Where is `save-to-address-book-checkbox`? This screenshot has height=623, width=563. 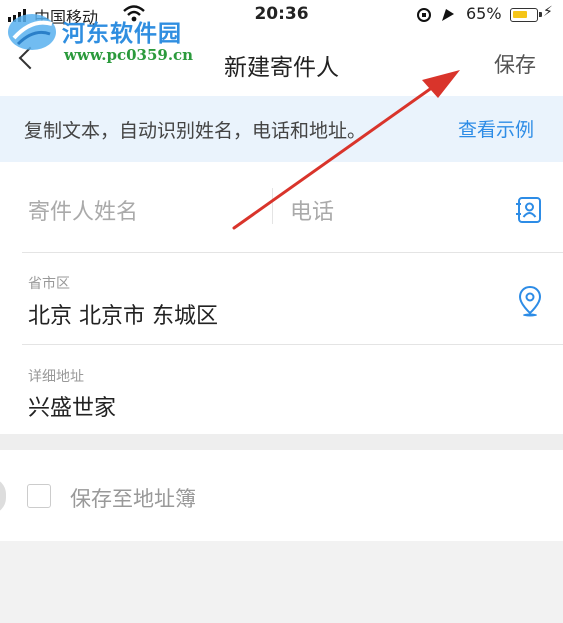
save-to-address-book-checkbox is located at coordinates (39, 496).